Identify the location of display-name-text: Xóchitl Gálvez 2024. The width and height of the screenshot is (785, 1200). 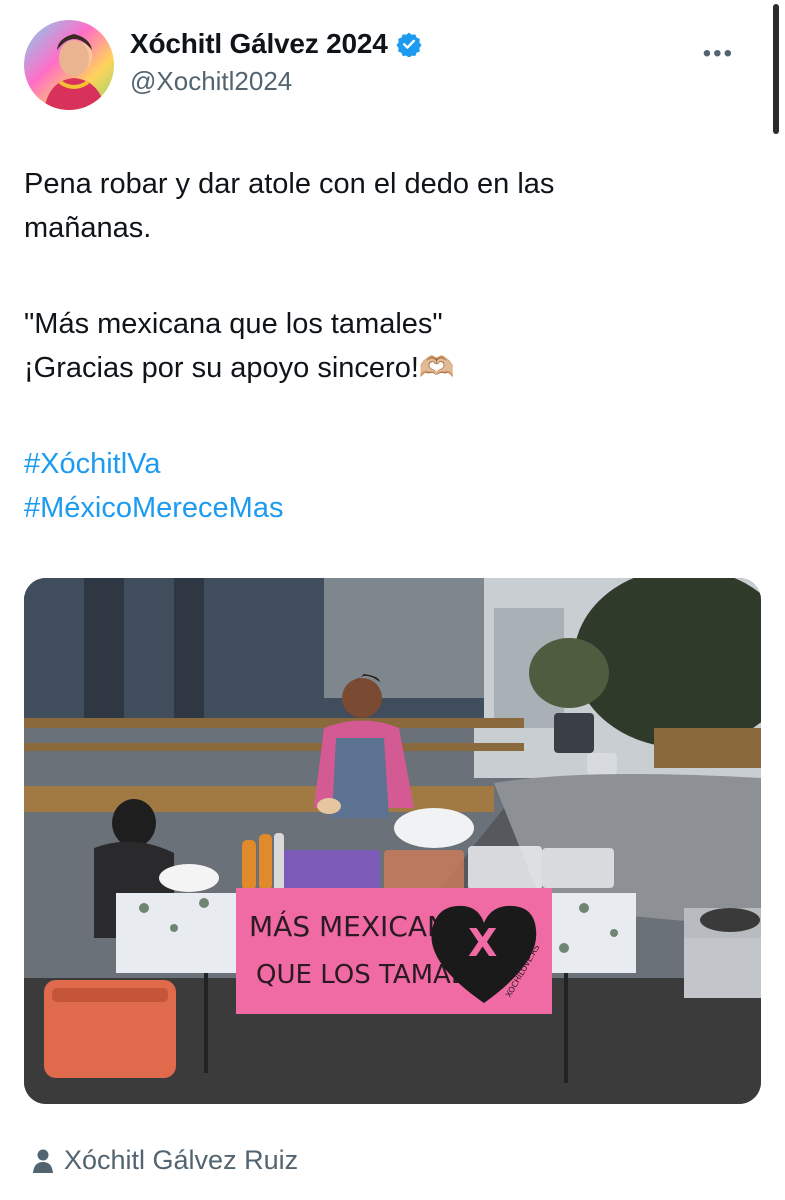
(259, 44).